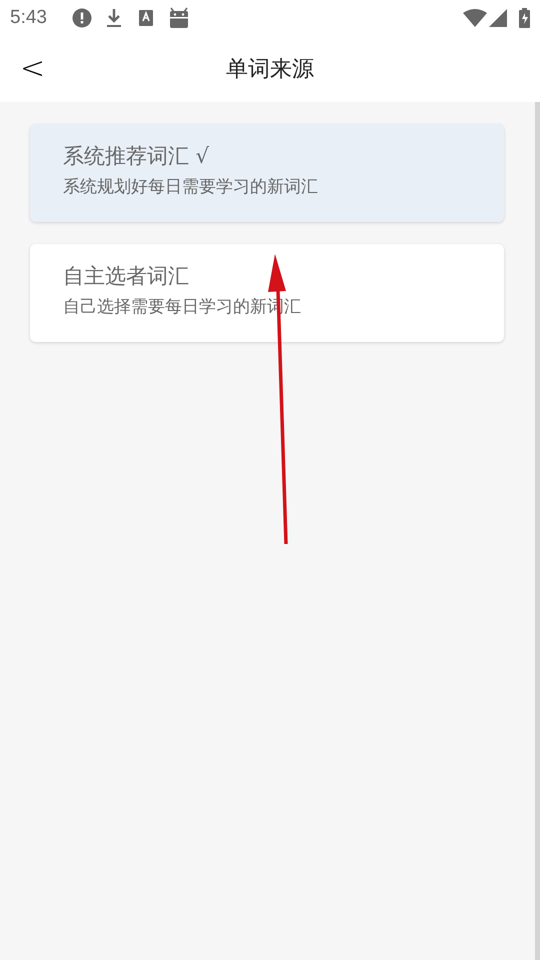 The height and width of the screenshot is (960, 540). What do you see at coordinates (498, 18) in the screenshot?
I see `signal-icon` at bounding box center [498, 18].